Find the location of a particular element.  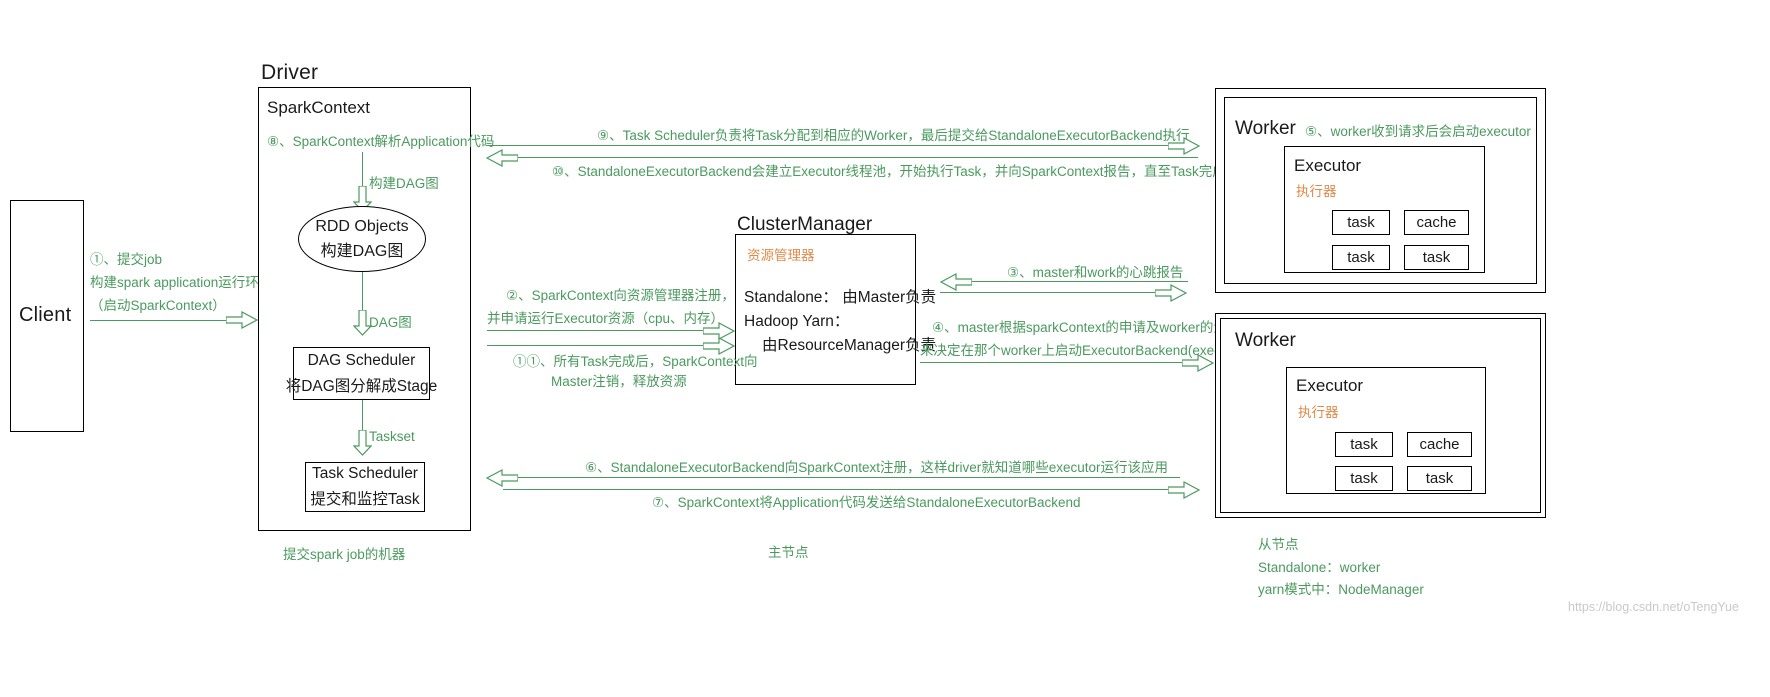

dag-scheduler-box: DAG Scheduler 将DAG图分解成Stage is located at coordinates (361, 373).